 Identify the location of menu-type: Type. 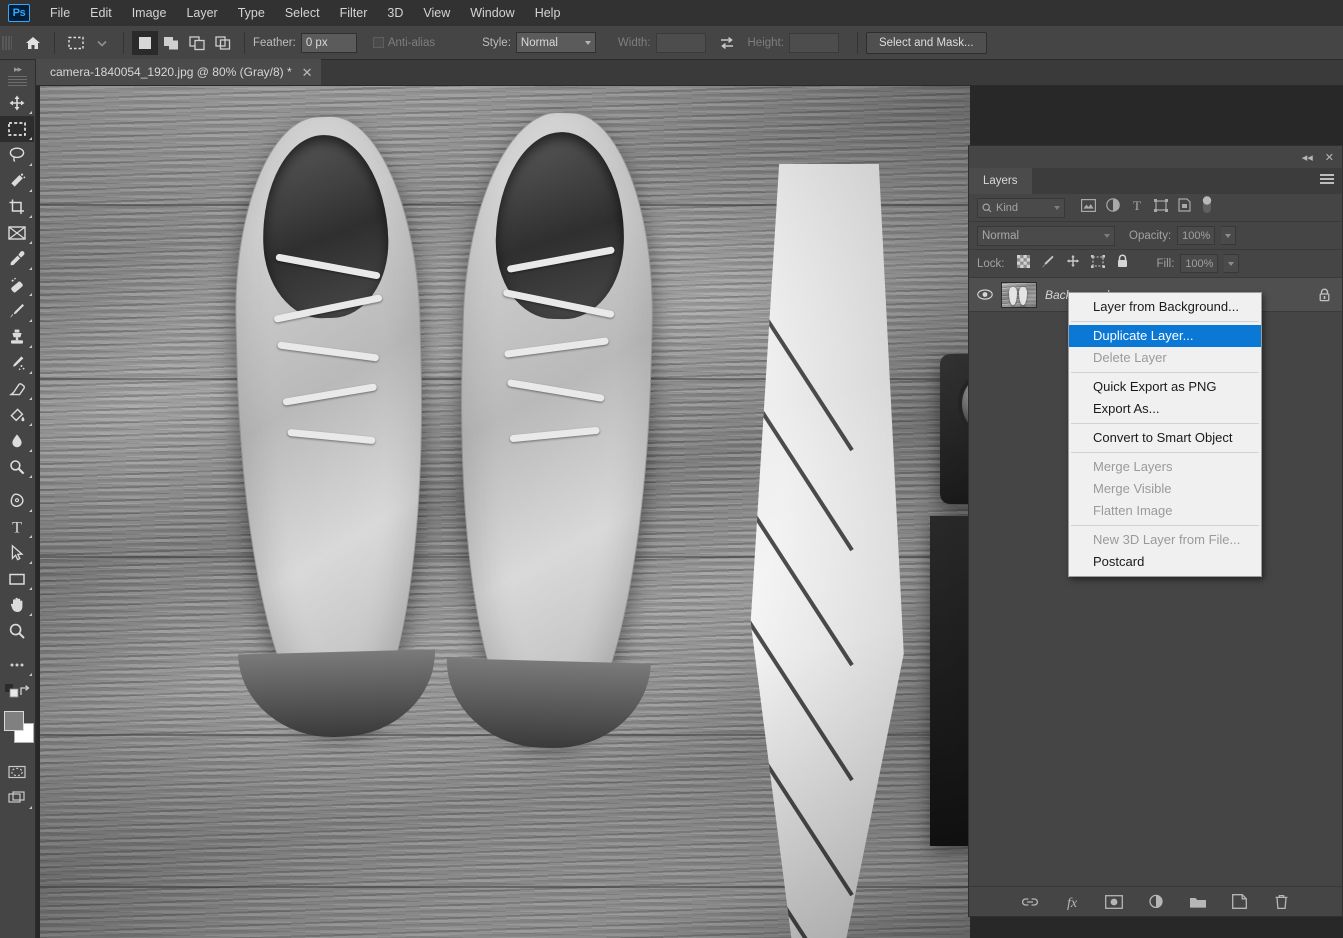
(251, 13).